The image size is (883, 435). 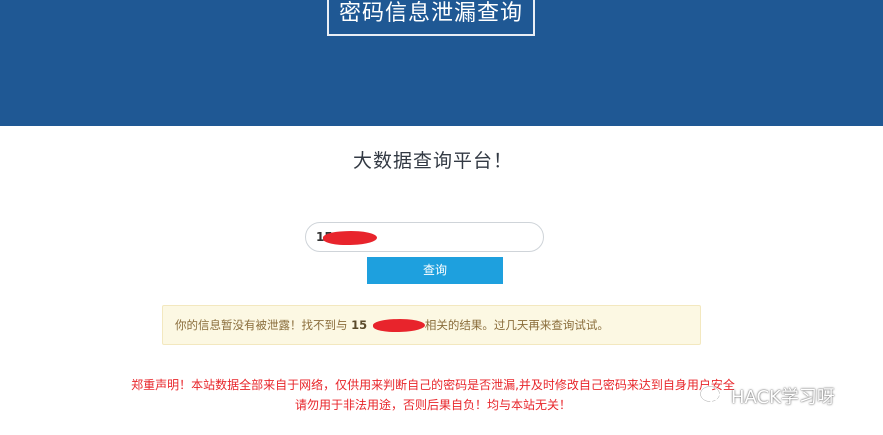 I want to click on site-title: 密码信息泄漏查询, so click(x=431, y=18).